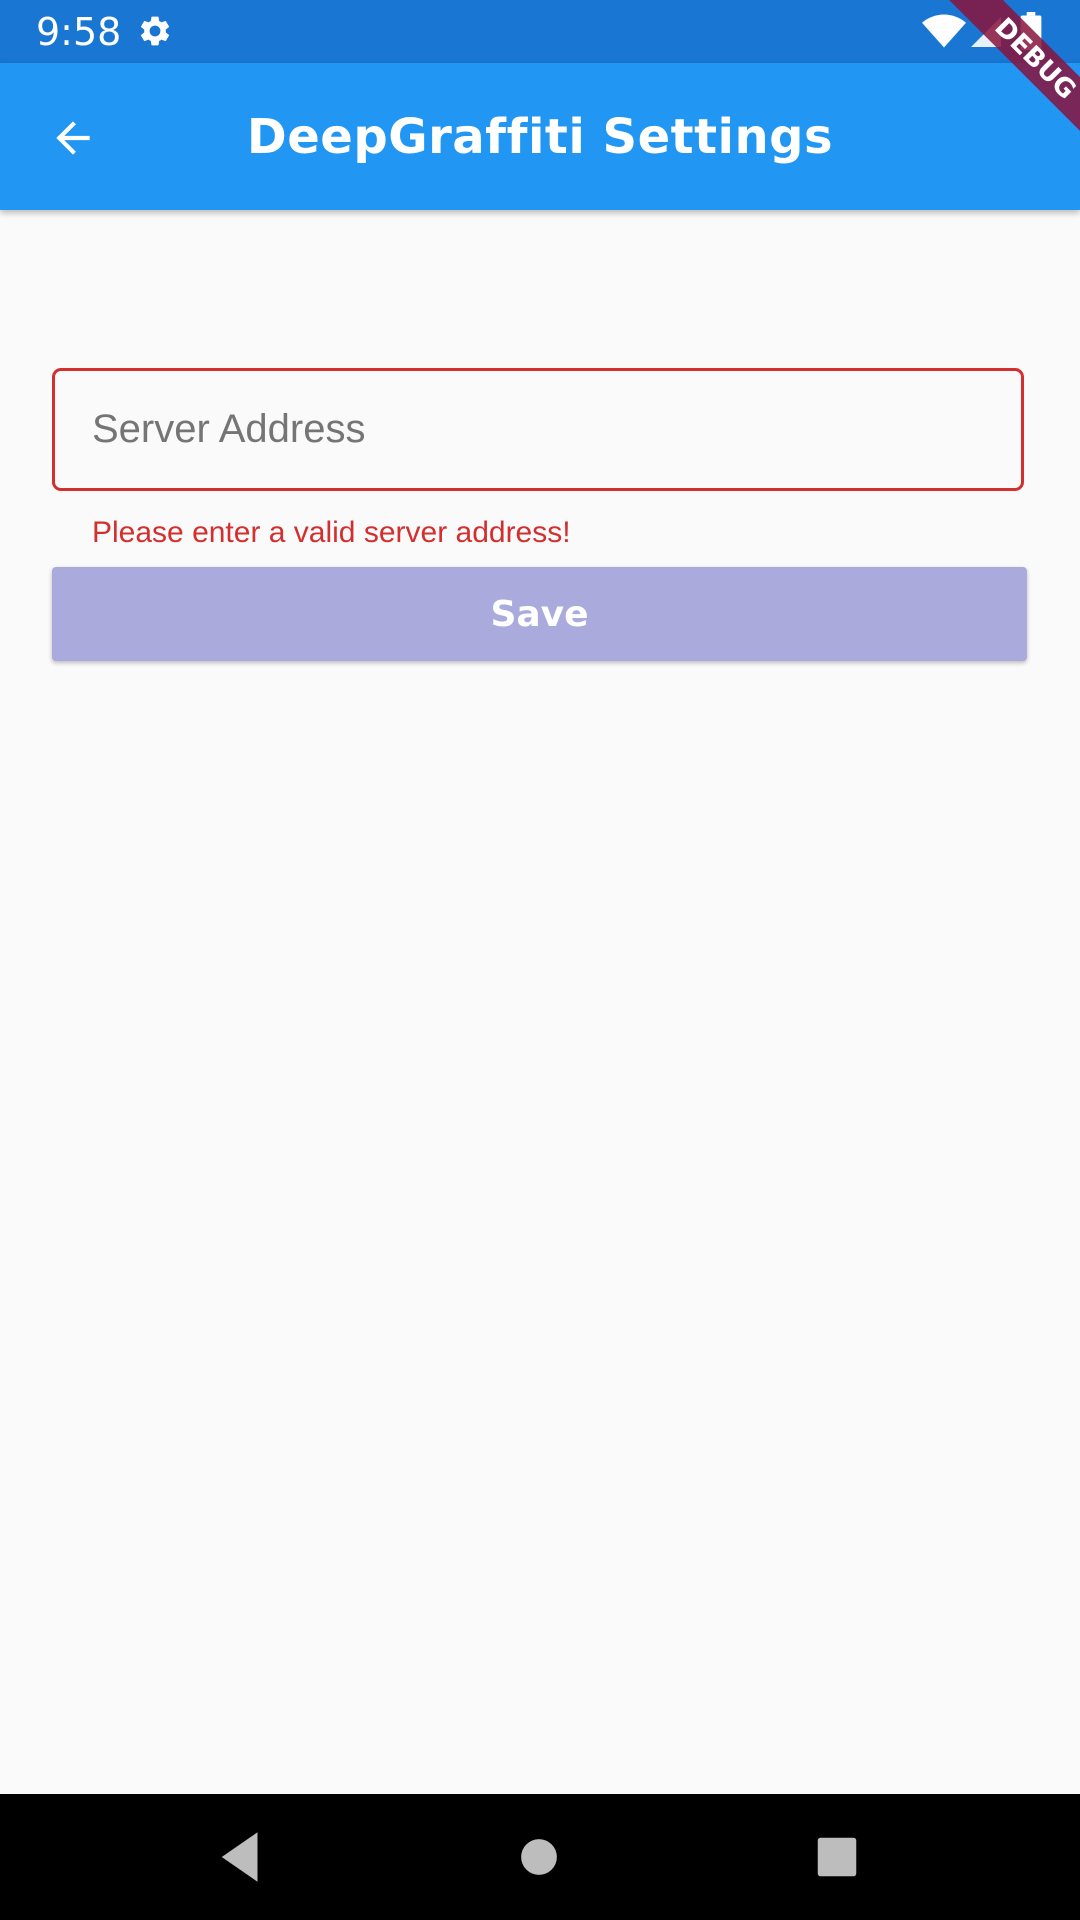 The height and width of the screenshot is (1920, 1080). What do you see at coordinates (155, 31) in the screenshot?
I see `gear-icon` at bounding box center [155, 31].